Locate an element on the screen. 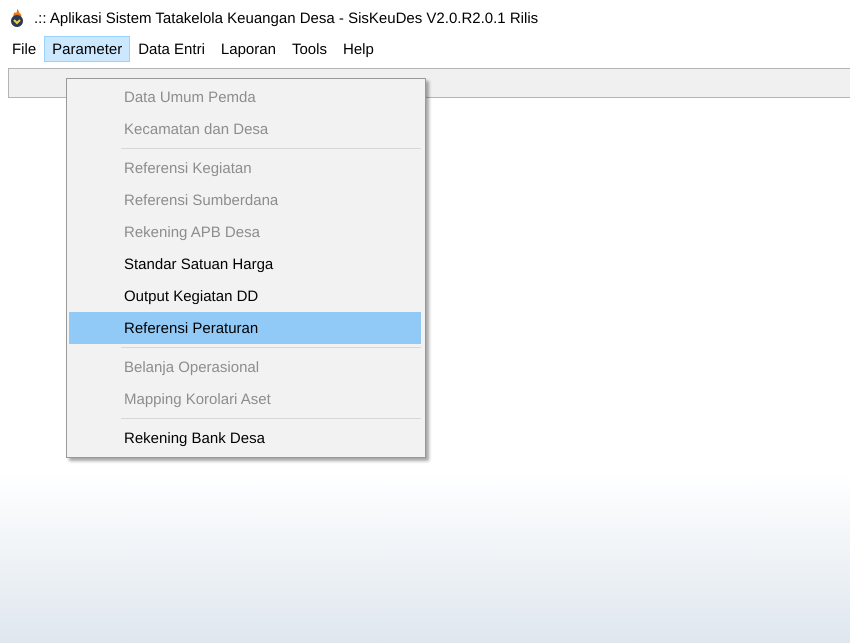 This screenshot has height=643, width=850. window-title: .:: Aplikasi Sistem Tatakelola Keuangan Desa - SisKeuDes V2.0.R2.0.1 Rilis is located at coordinates (286, 18).